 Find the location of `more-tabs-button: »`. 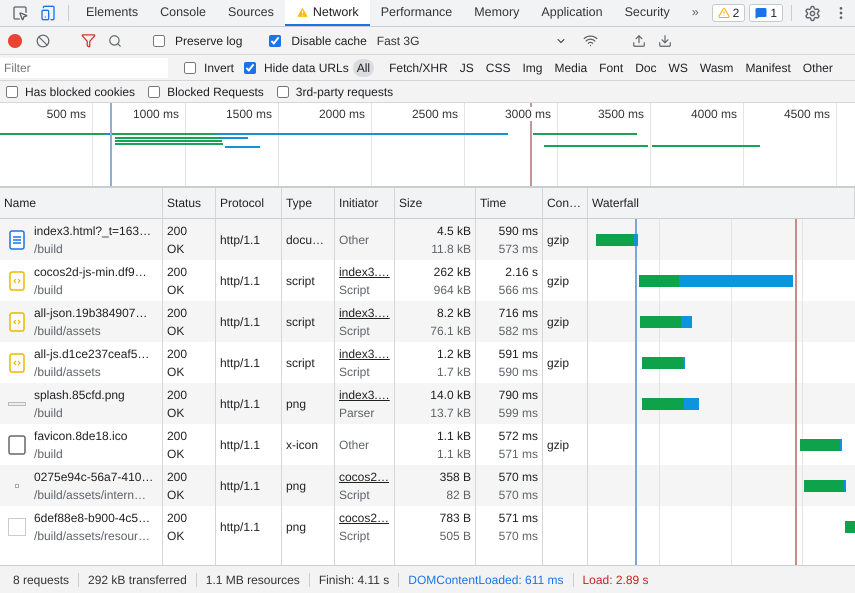

more-tabs-button: » is located at coordinates (695, 13).